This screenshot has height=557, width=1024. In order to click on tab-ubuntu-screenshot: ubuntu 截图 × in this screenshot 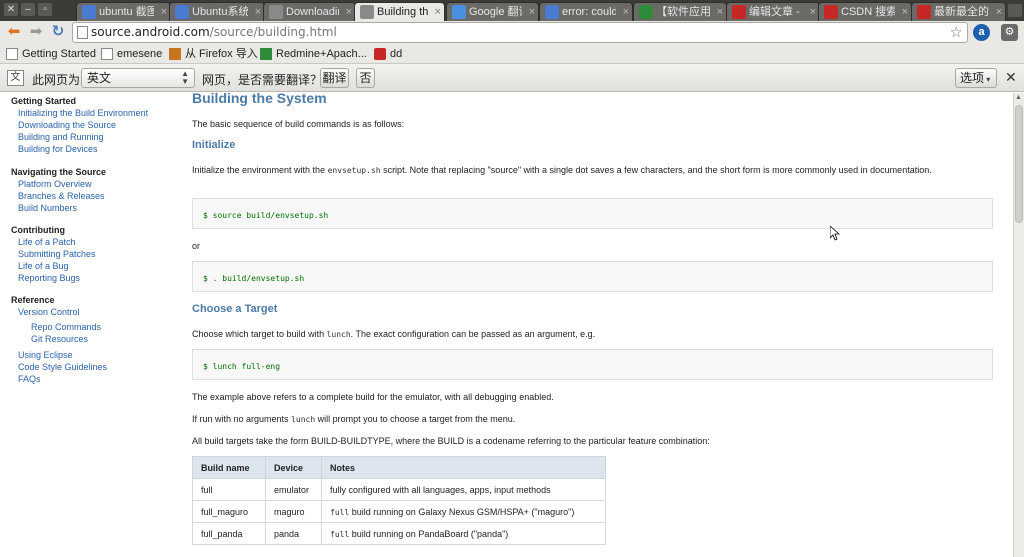, I will do `click(123, 11)`.